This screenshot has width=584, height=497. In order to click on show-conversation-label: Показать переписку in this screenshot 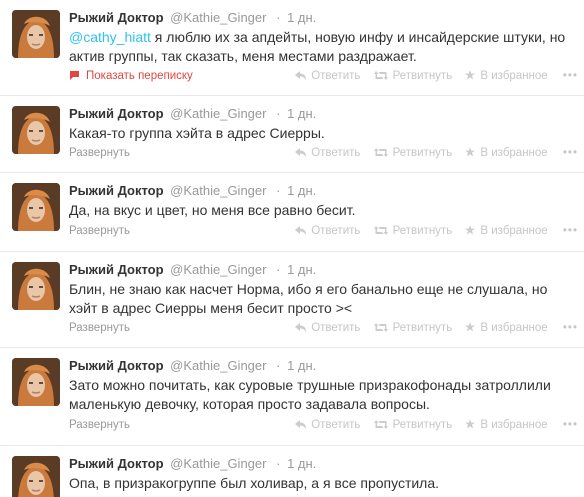, I will do `click(139, 76)`.